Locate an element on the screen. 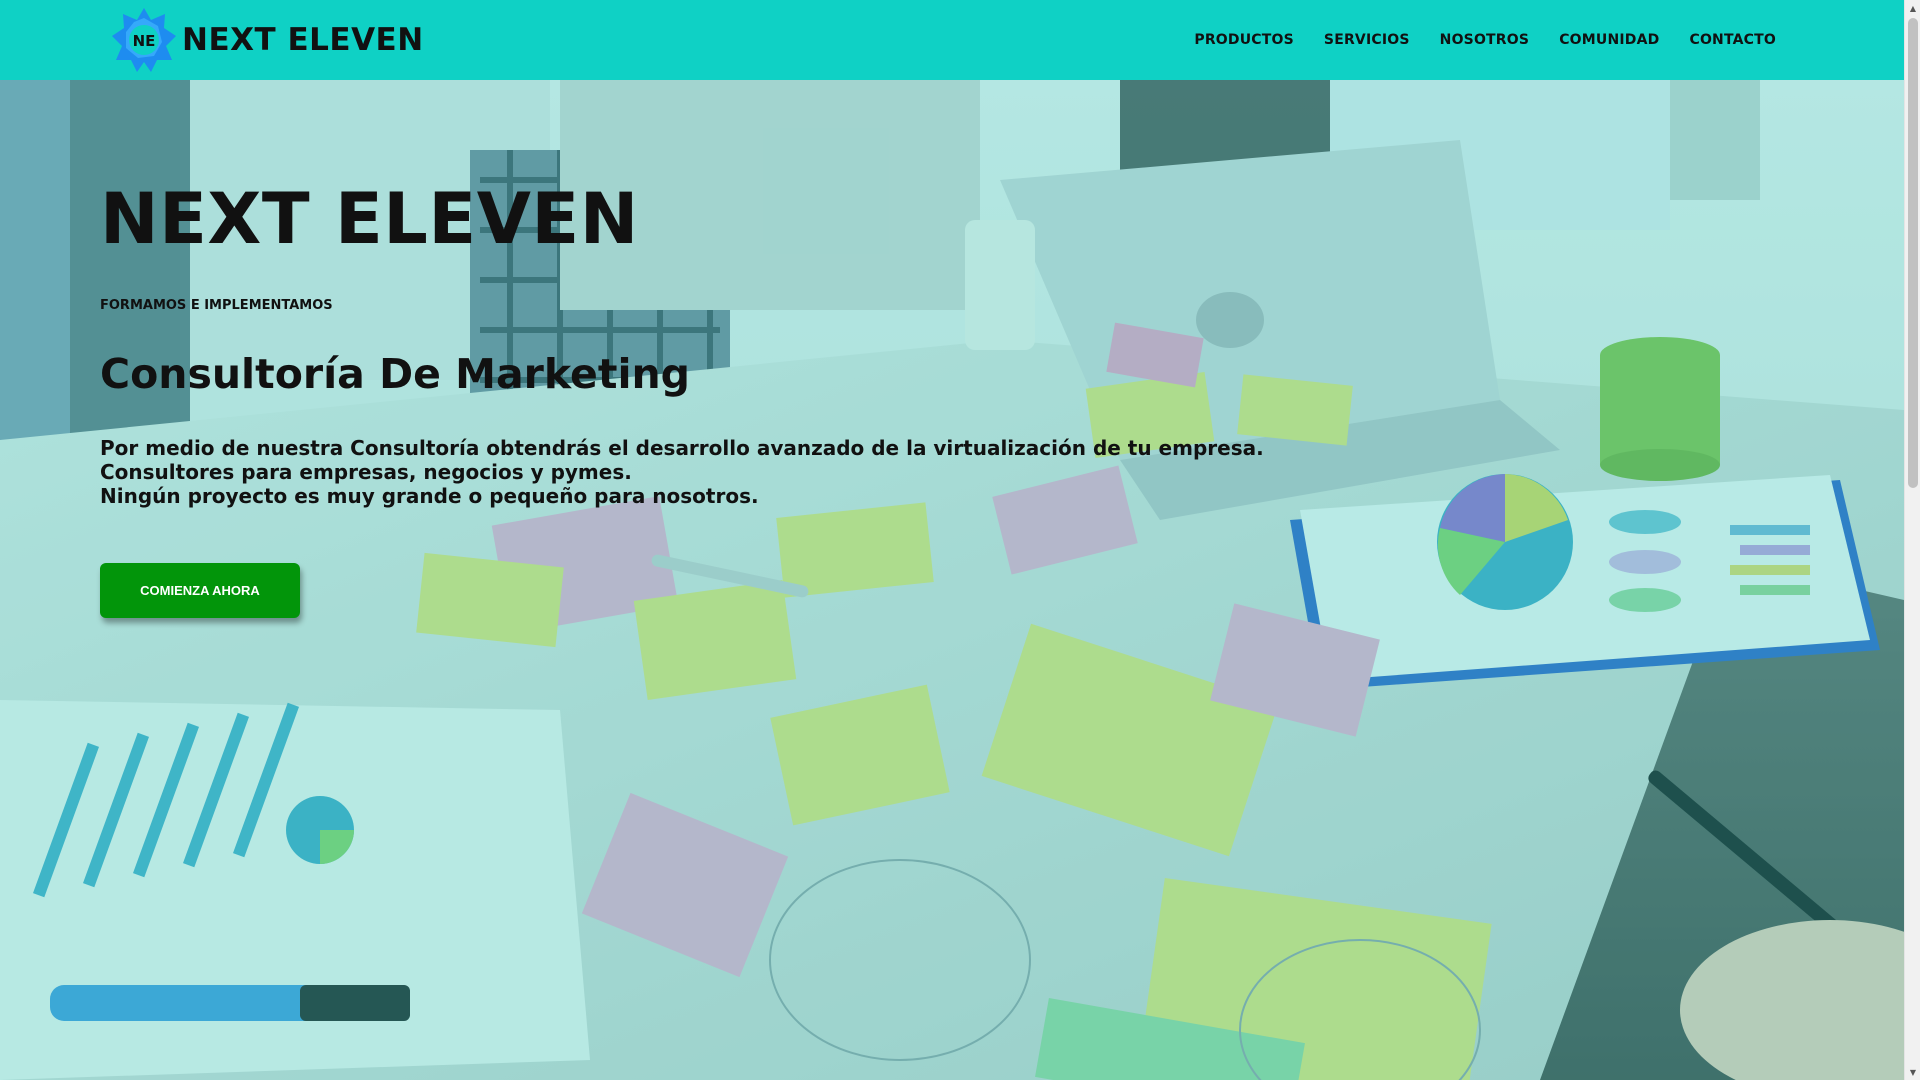 The height and width of the screenshot is (1080, 1920). nav-comunidad: COMUNIDAD is located at coordinates (1609, 40).